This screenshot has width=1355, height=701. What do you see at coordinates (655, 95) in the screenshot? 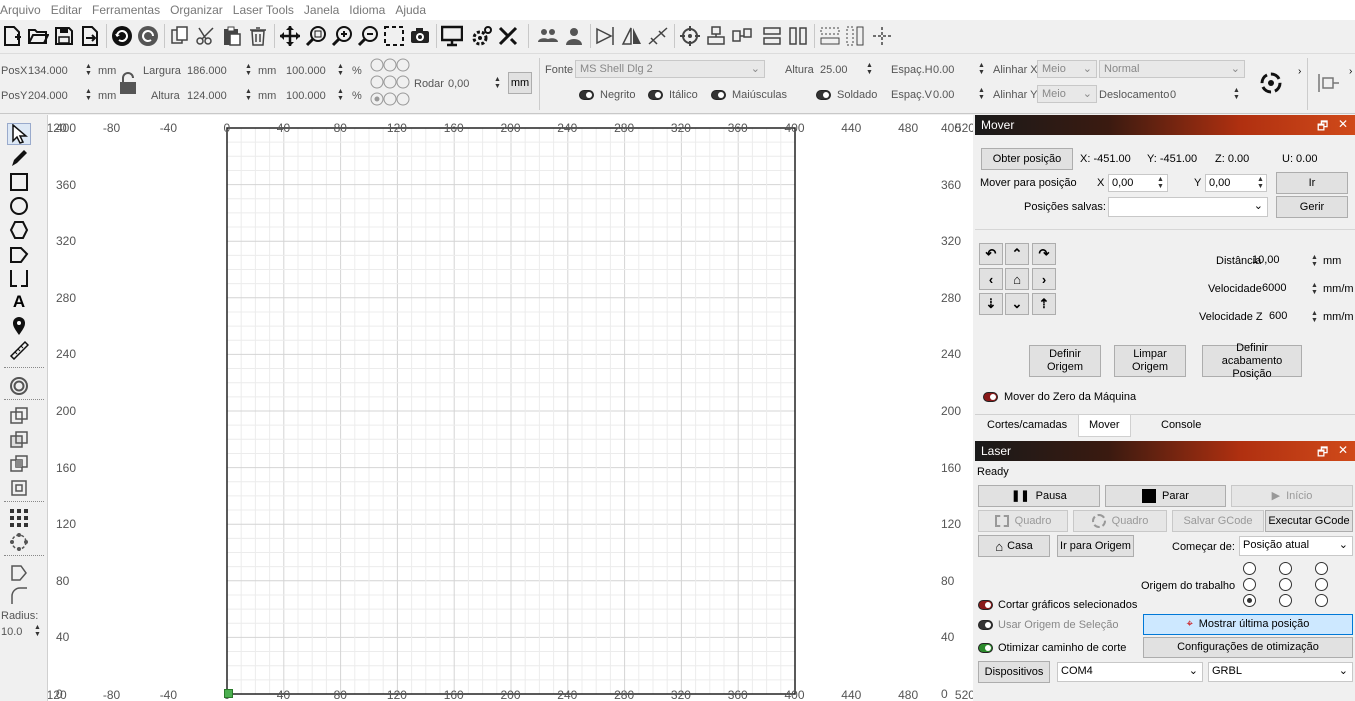
I see `italic-toggle` at bounding box center [655, 95].